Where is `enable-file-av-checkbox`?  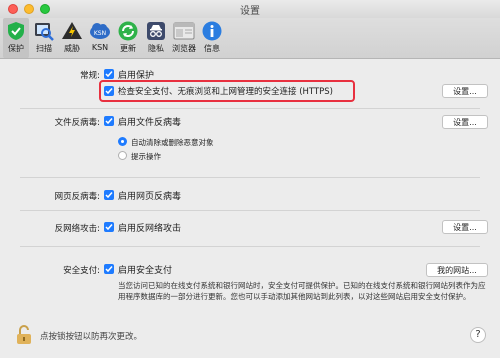
enable-file-av-checkbox is located at coordinates (109, 121).